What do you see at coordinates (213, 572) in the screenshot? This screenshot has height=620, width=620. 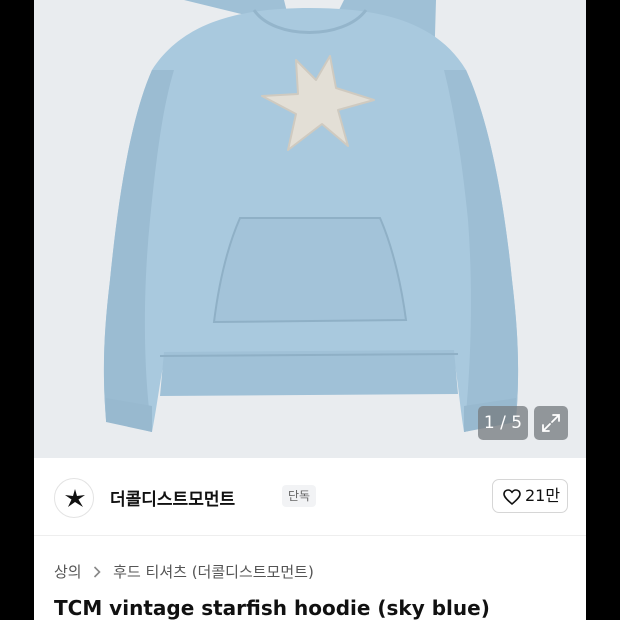 I see `breadcrumb-item-subcategory: 후드 티셔츠 (더콜디스트모먼트)` at bounding box center [213, 572].